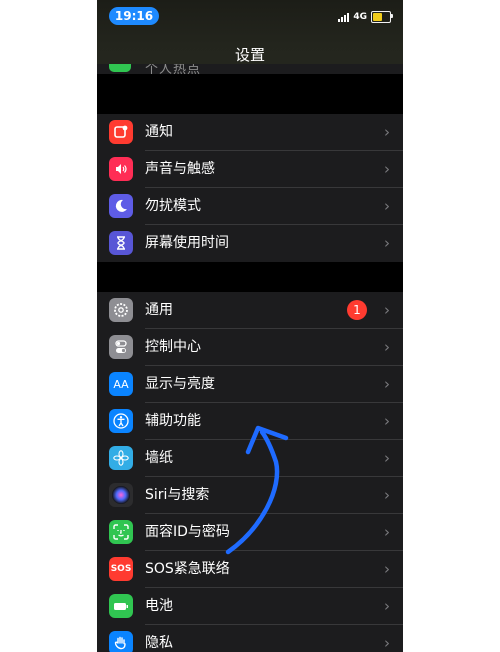  Describe the element at coordinates (187, 532) in the screenshot. I see `settings-row-label: 面容ID与密码` at that location.